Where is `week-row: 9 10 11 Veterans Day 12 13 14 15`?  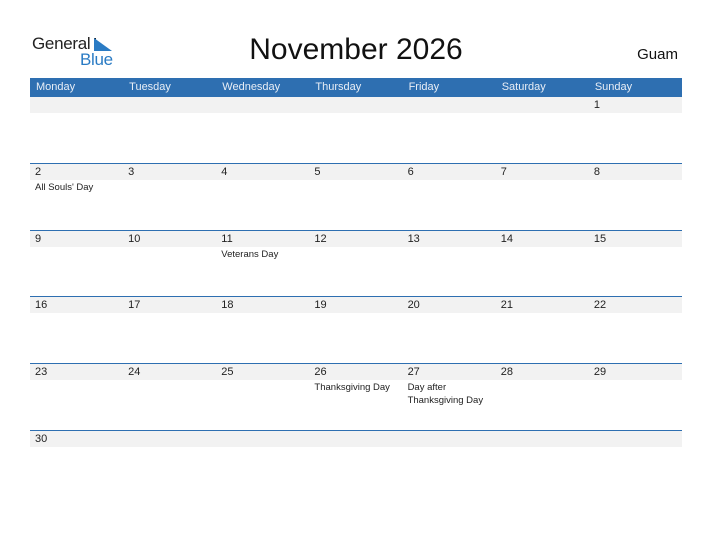
week-row: 9 10 11 Veterans Day 12 13 14 15 is located at coordinates (356, 263).